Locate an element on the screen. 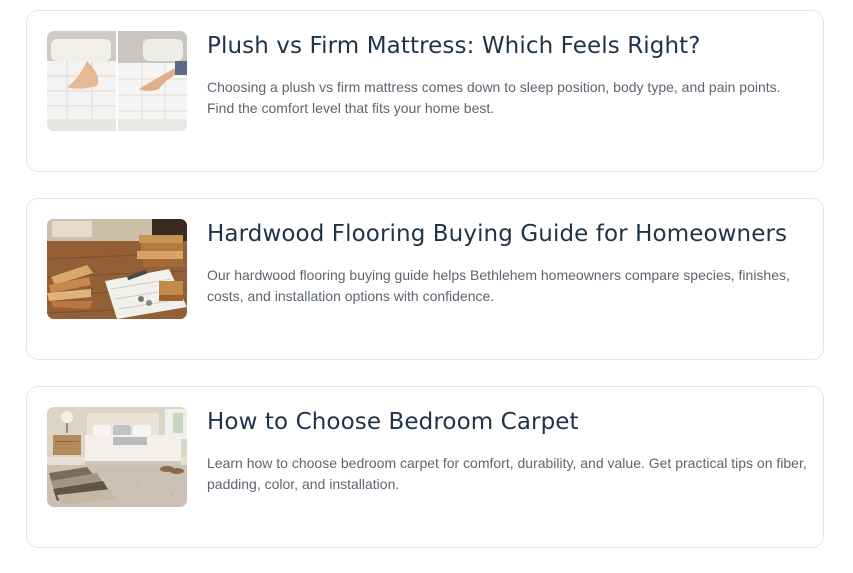 The height and width of the screenshot is (573, 853). hardwood-planks-image is located at coordinates (117, 269).